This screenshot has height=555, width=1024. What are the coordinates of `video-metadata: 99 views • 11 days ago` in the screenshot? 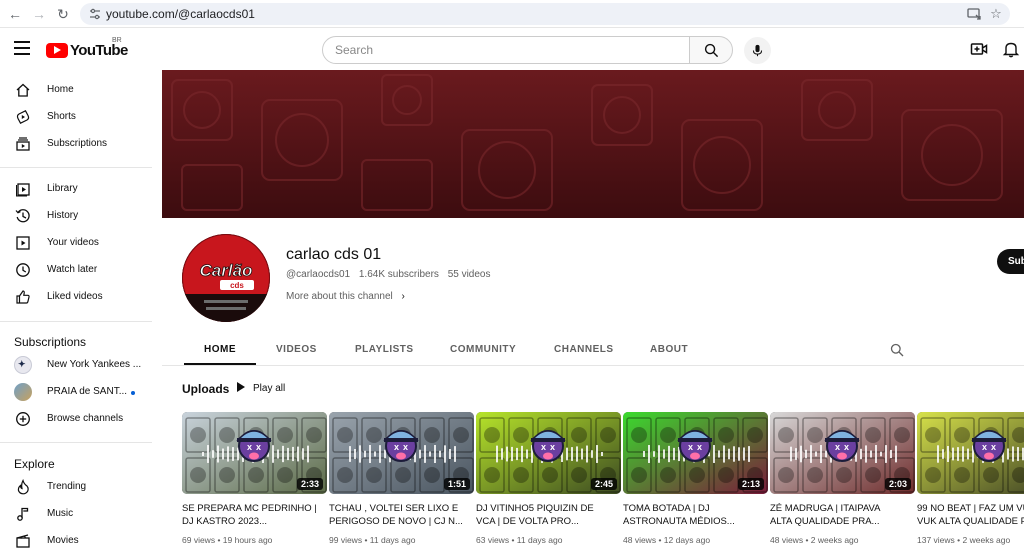 It's located at (401, 540).